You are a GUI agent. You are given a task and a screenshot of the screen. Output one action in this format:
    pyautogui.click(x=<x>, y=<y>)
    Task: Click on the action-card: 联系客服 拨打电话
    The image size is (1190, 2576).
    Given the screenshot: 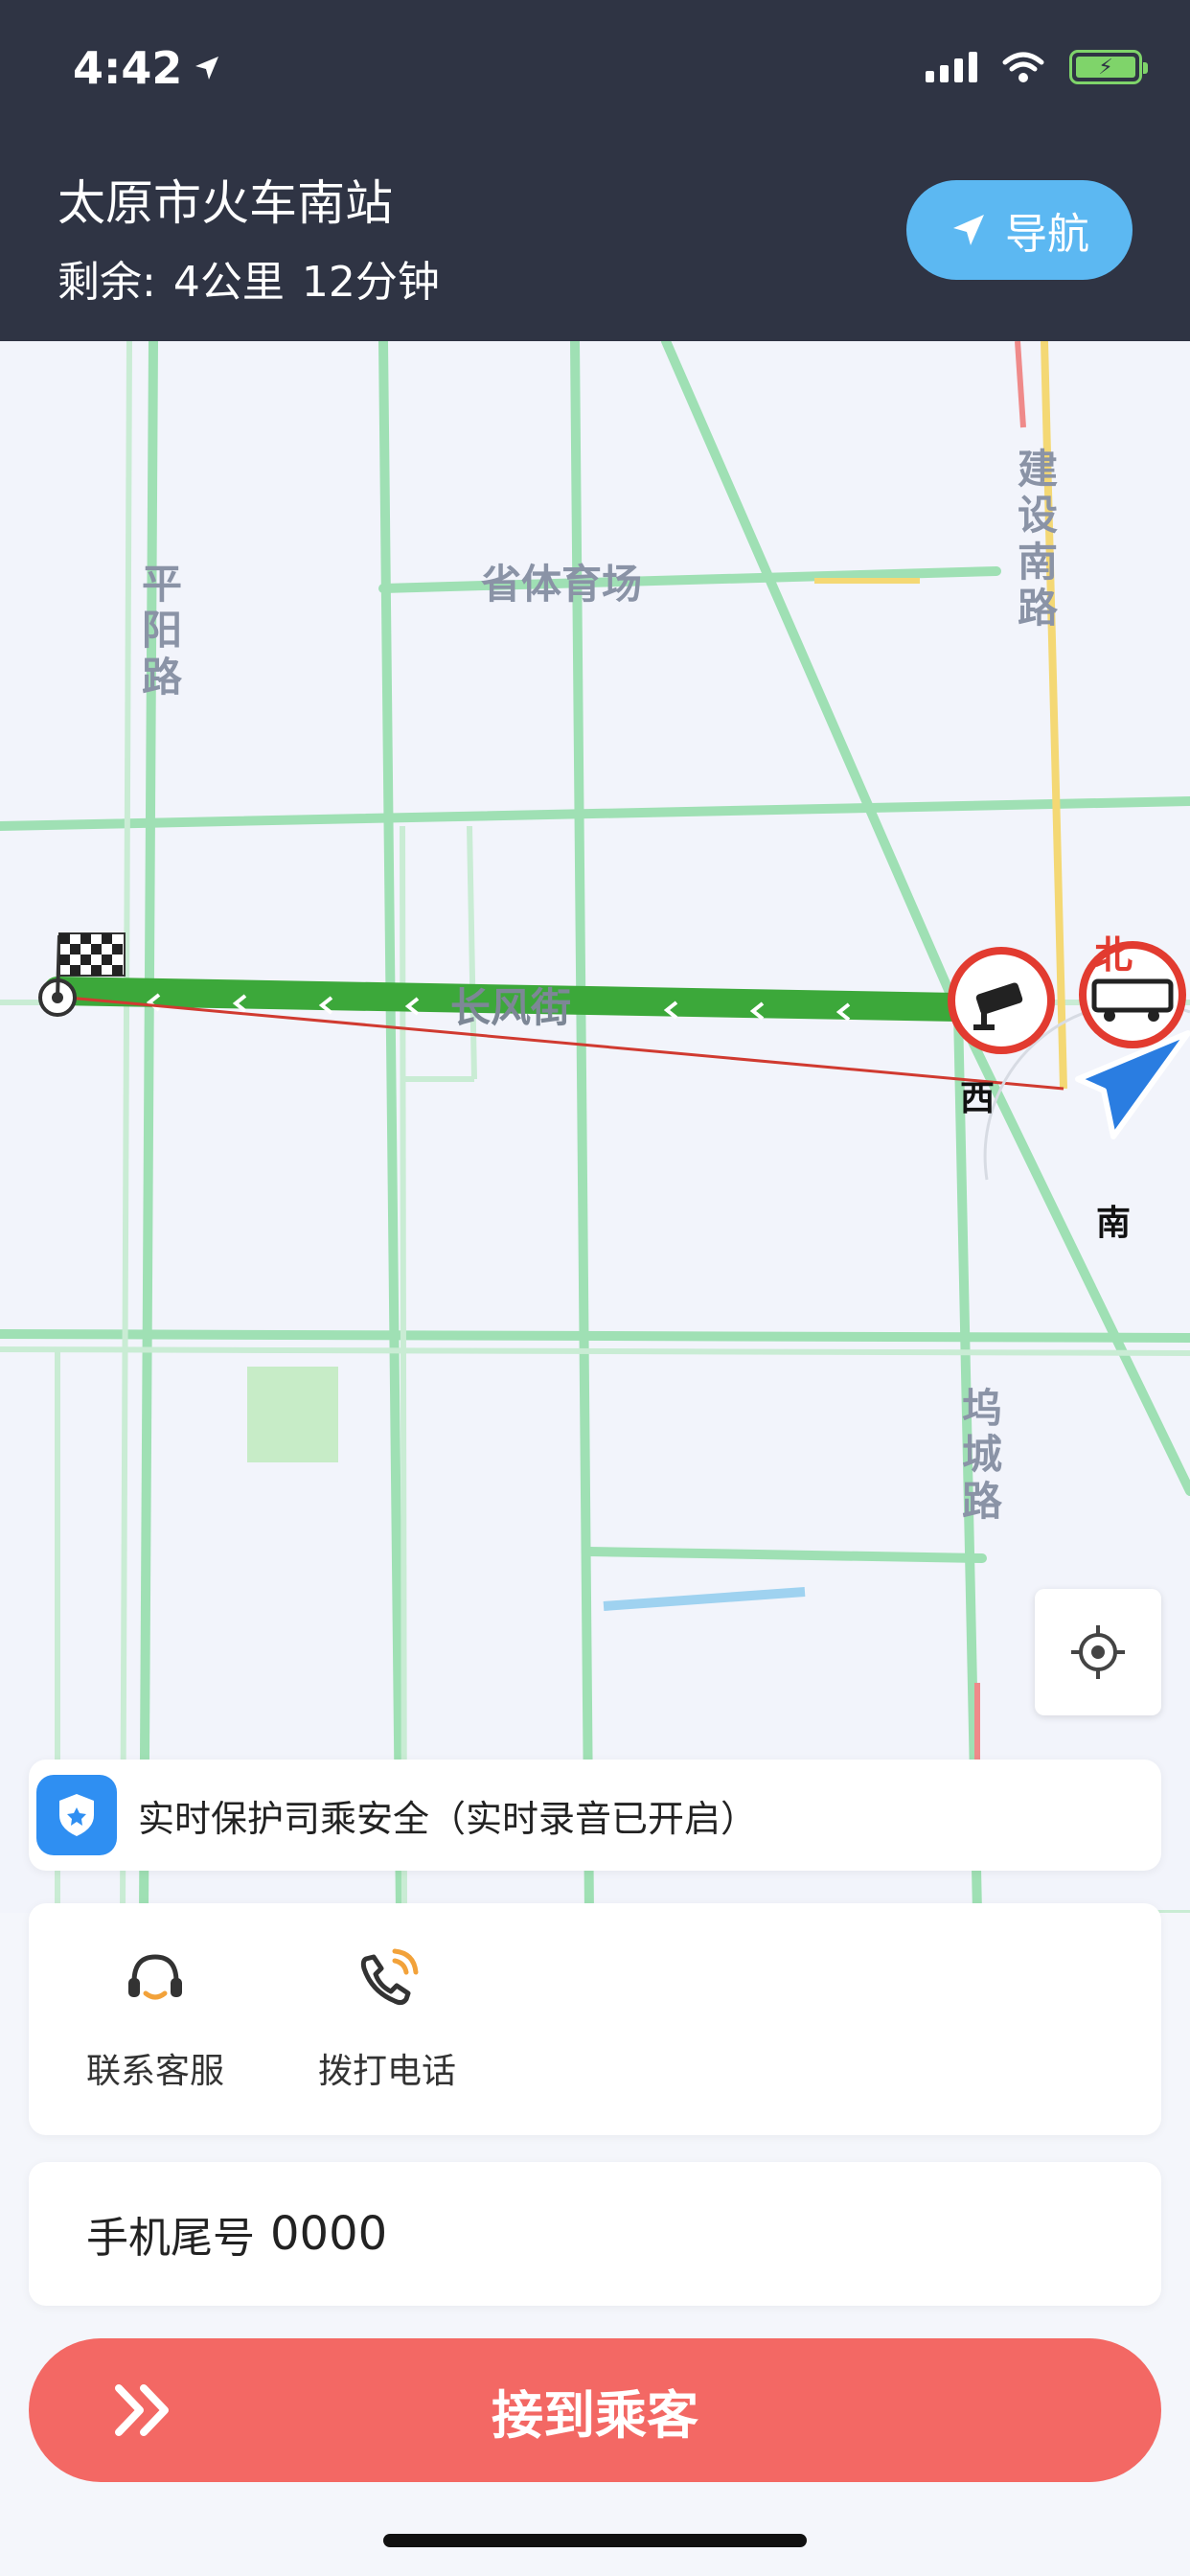 What is the action you would take?
    pyautogui.click(x=595, y=2019)
    